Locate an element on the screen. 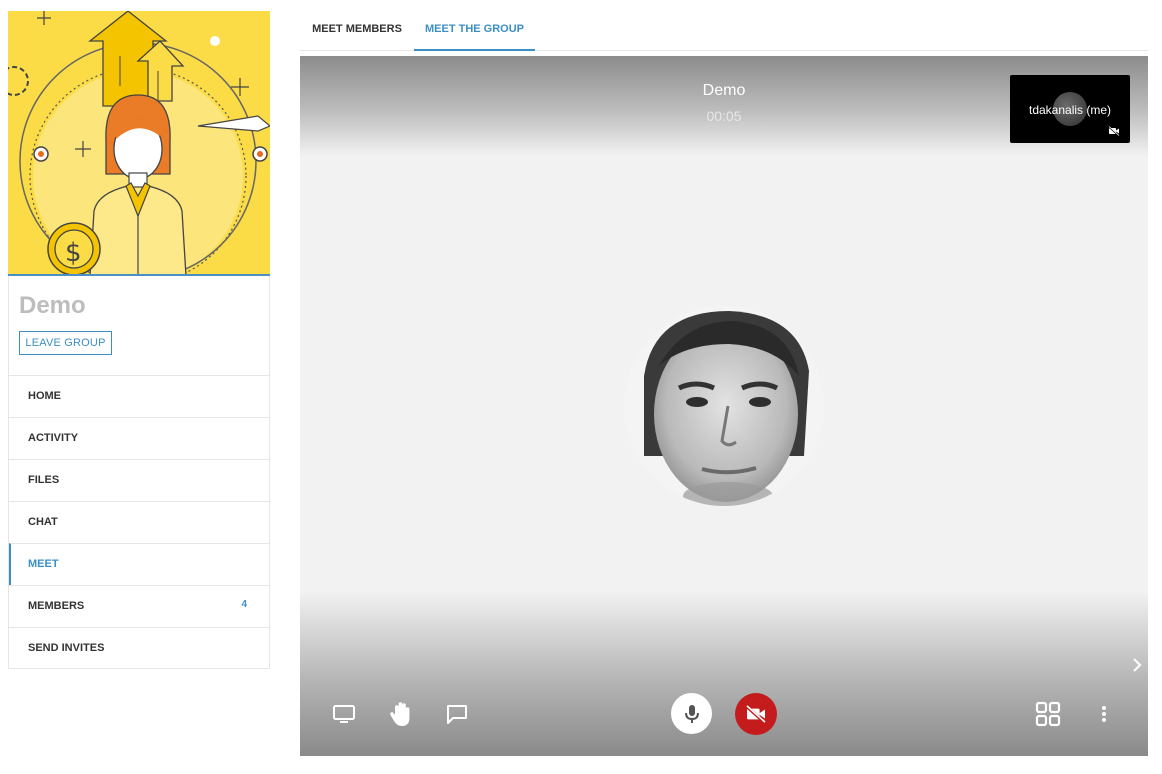 Image resolution: width=1162 pixels, height=774 pixels. tile-view-button is located at coordinates (1048, 714).